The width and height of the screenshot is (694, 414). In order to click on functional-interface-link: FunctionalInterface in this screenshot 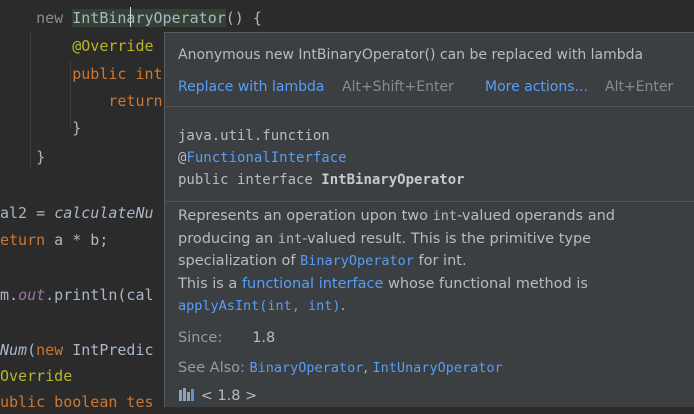, I will do `click(266, 158)`.